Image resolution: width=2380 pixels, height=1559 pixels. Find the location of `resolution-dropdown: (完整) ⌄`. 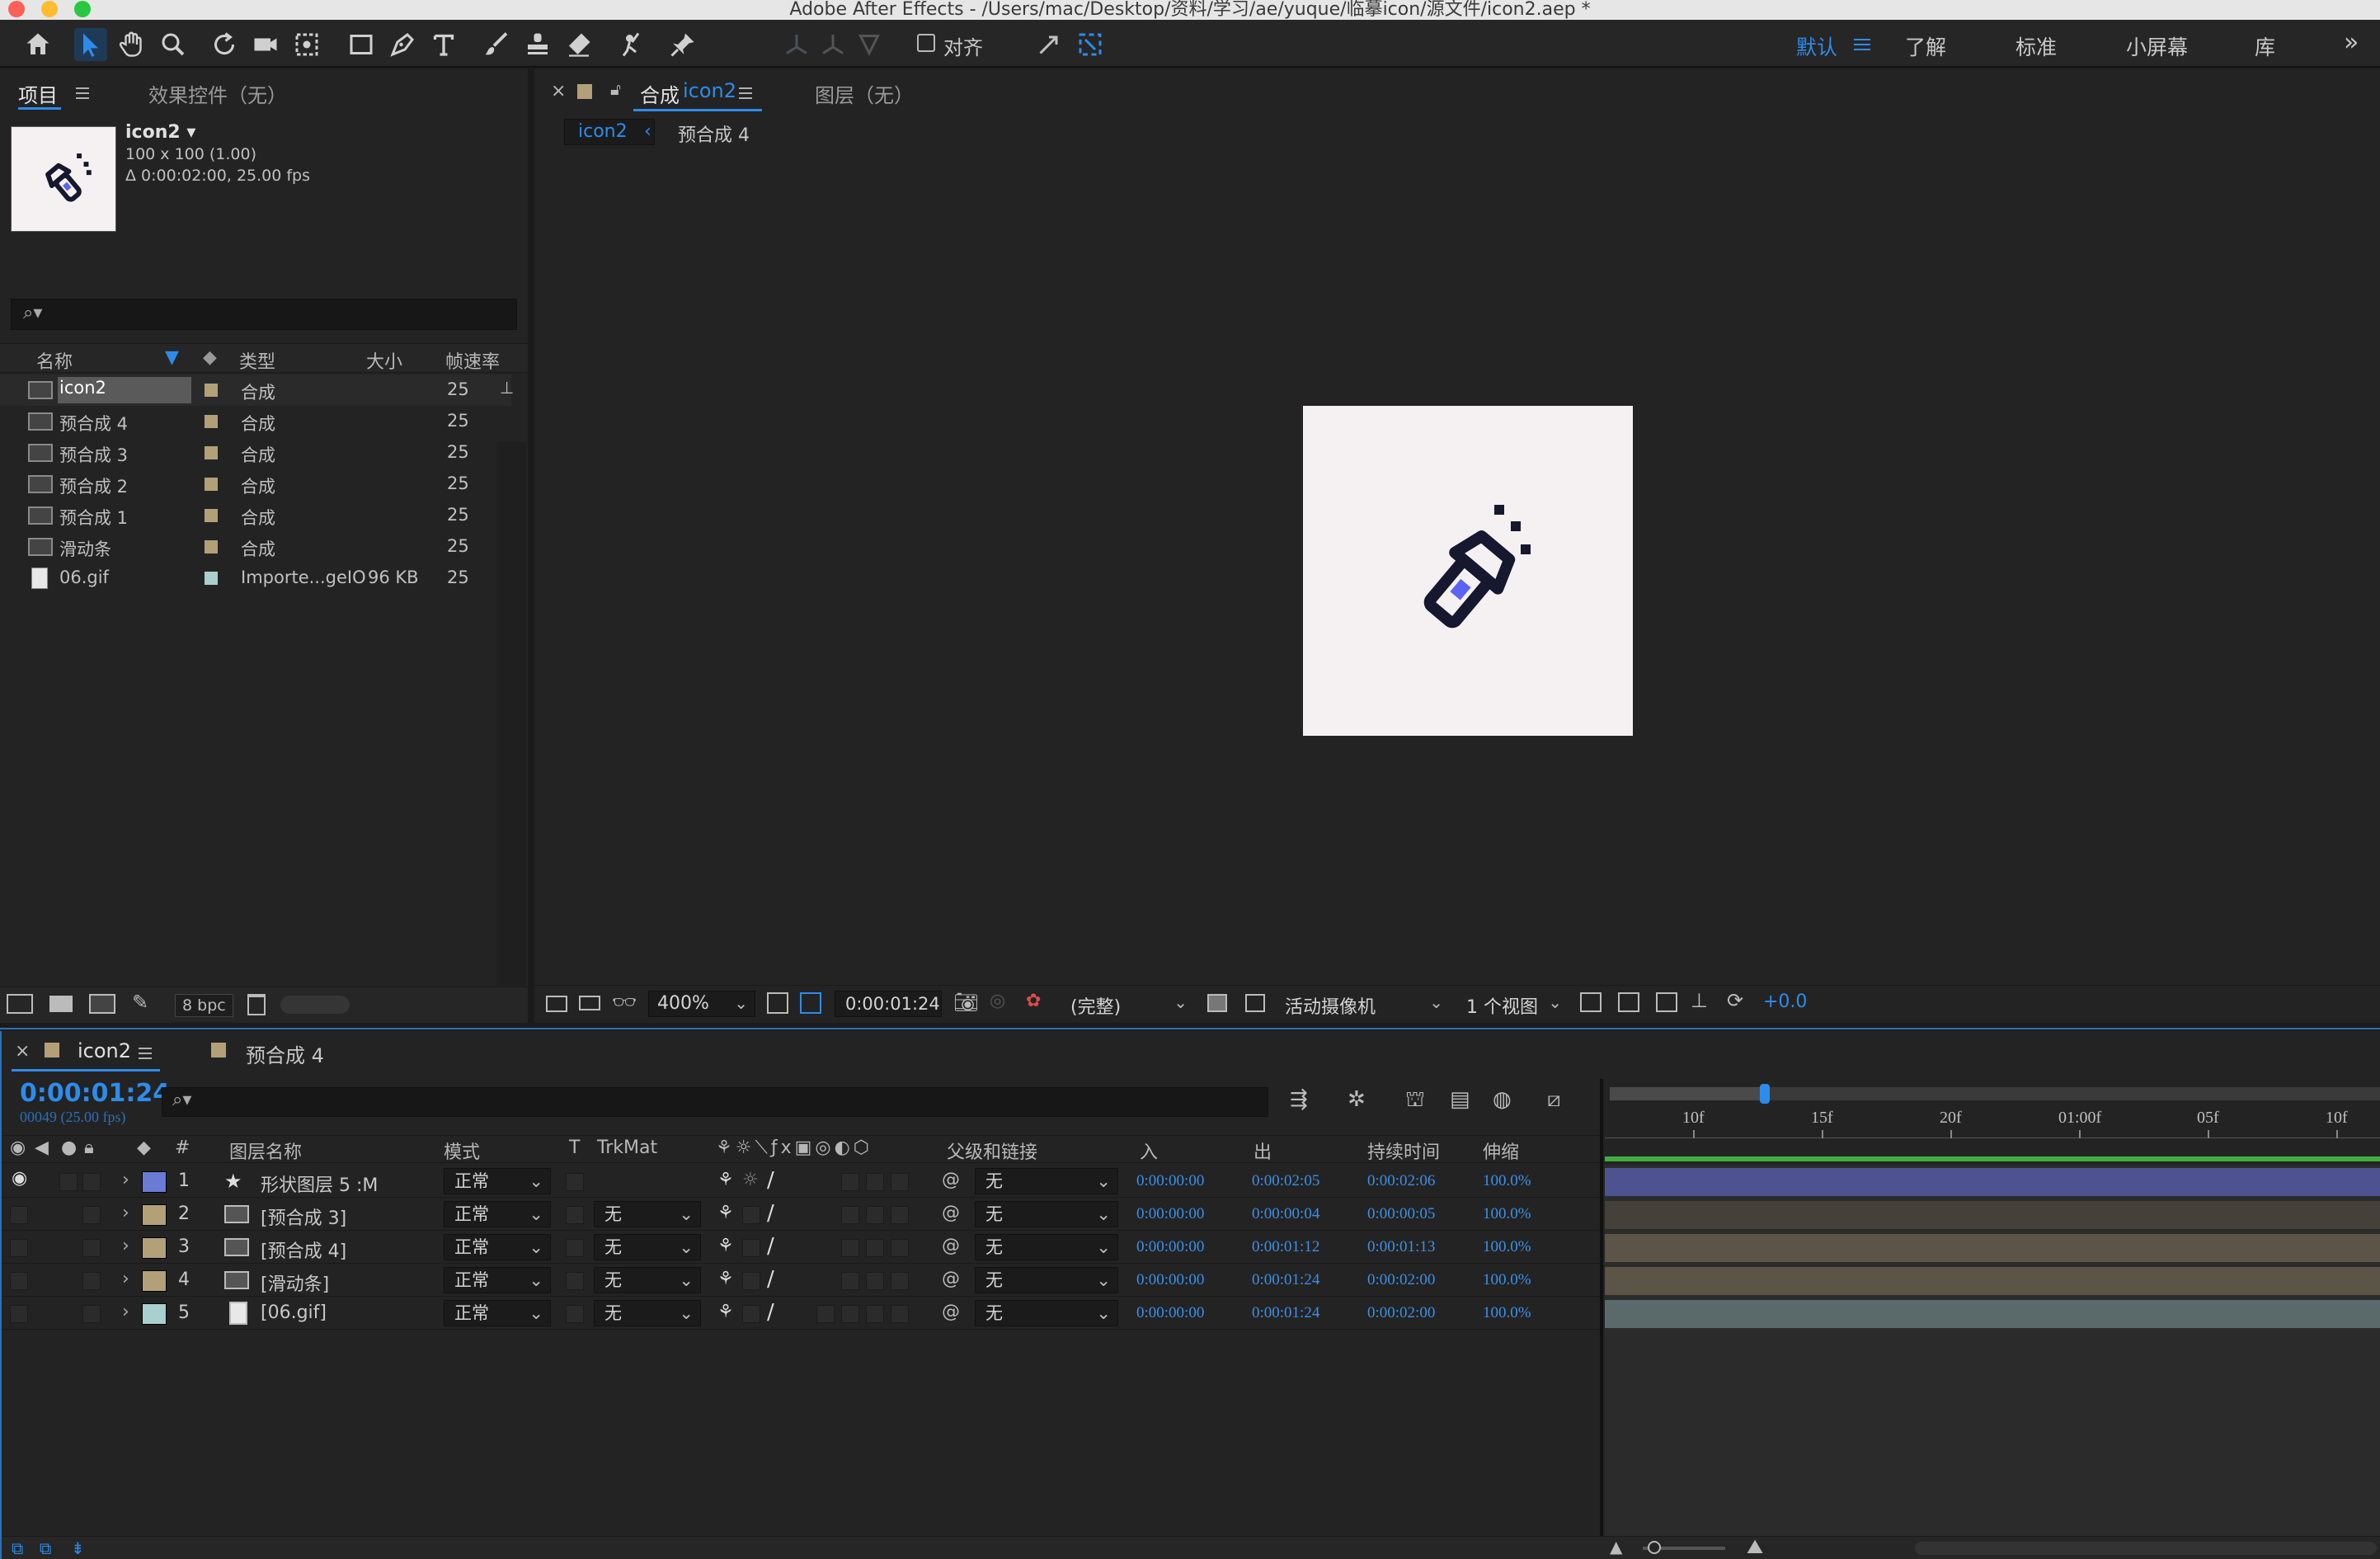

resolution-dropdown: (完整) ⌄ is located at coordinates (1128, 1004).